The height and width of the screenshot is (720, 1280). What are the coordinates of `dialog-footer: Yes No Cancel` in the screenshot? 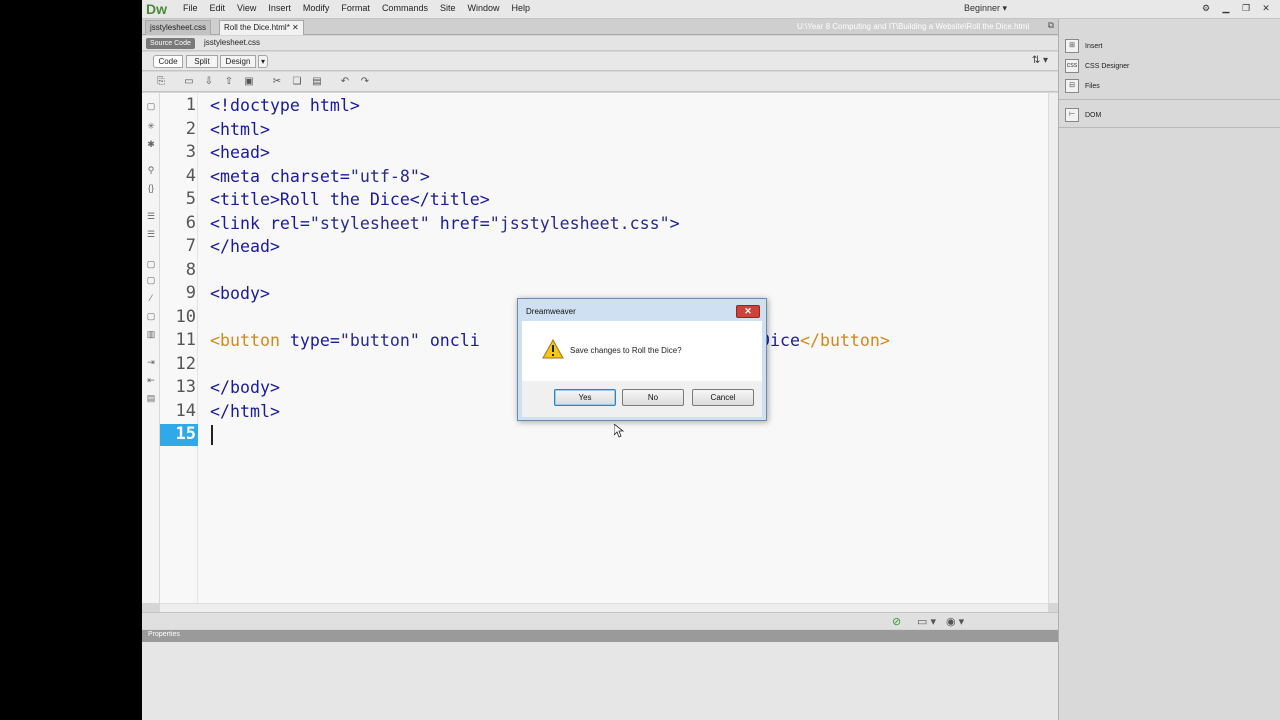 It's located at (642, 399).